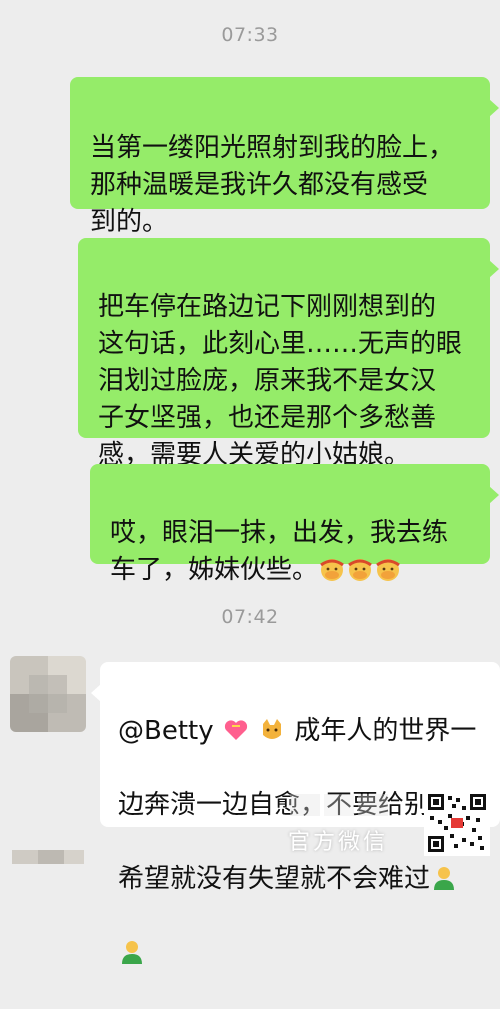 This screenshot has height=1009, width=500. I want to click on avatar, so click(48, 694).